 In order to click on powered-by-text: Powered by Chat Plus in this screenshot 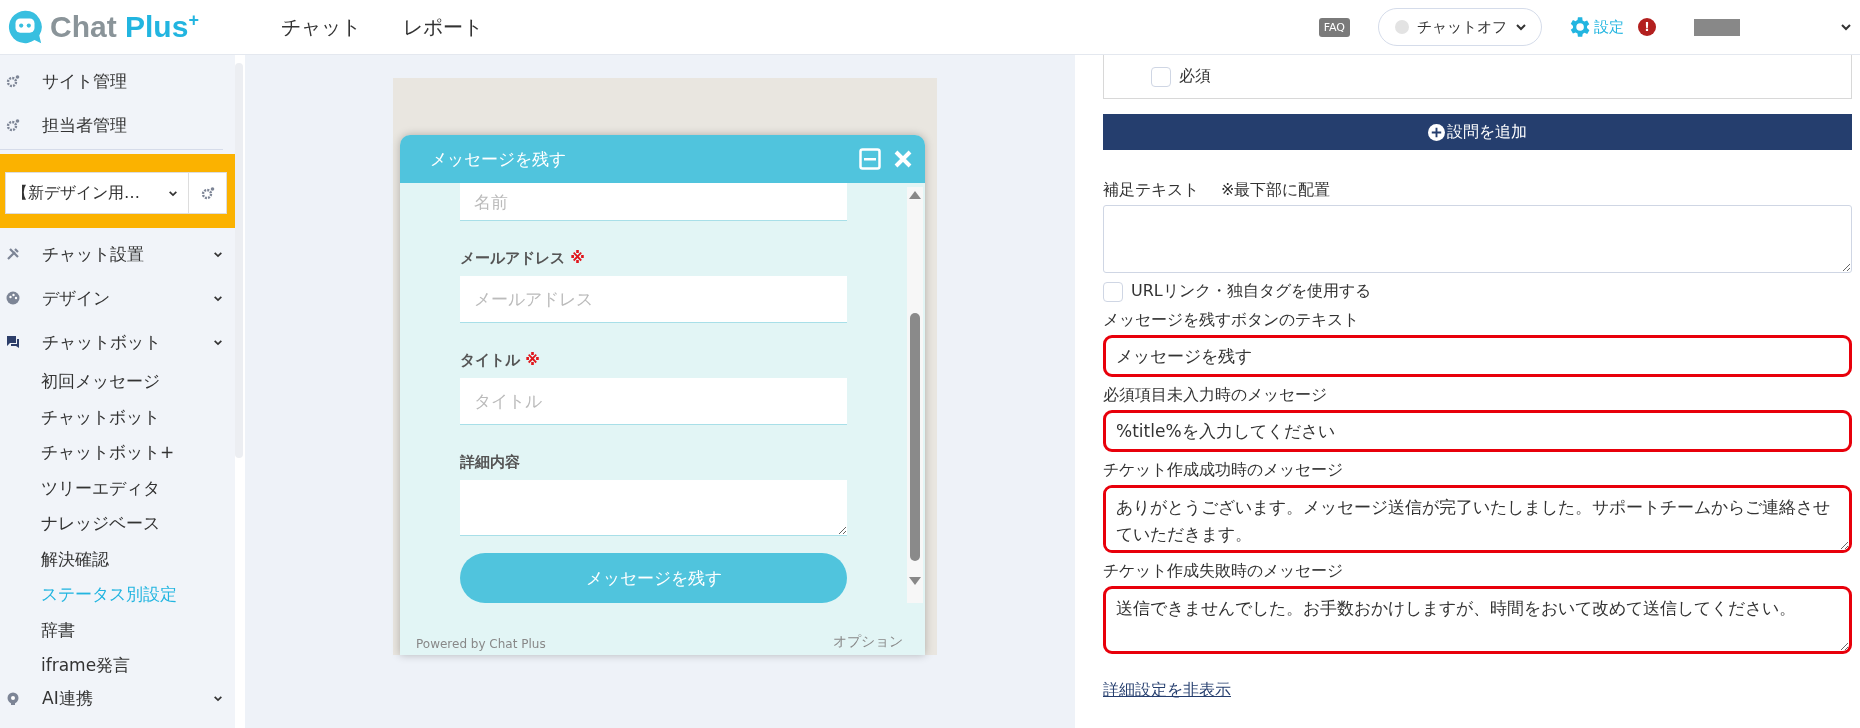, I will do `click(481, 644)`.